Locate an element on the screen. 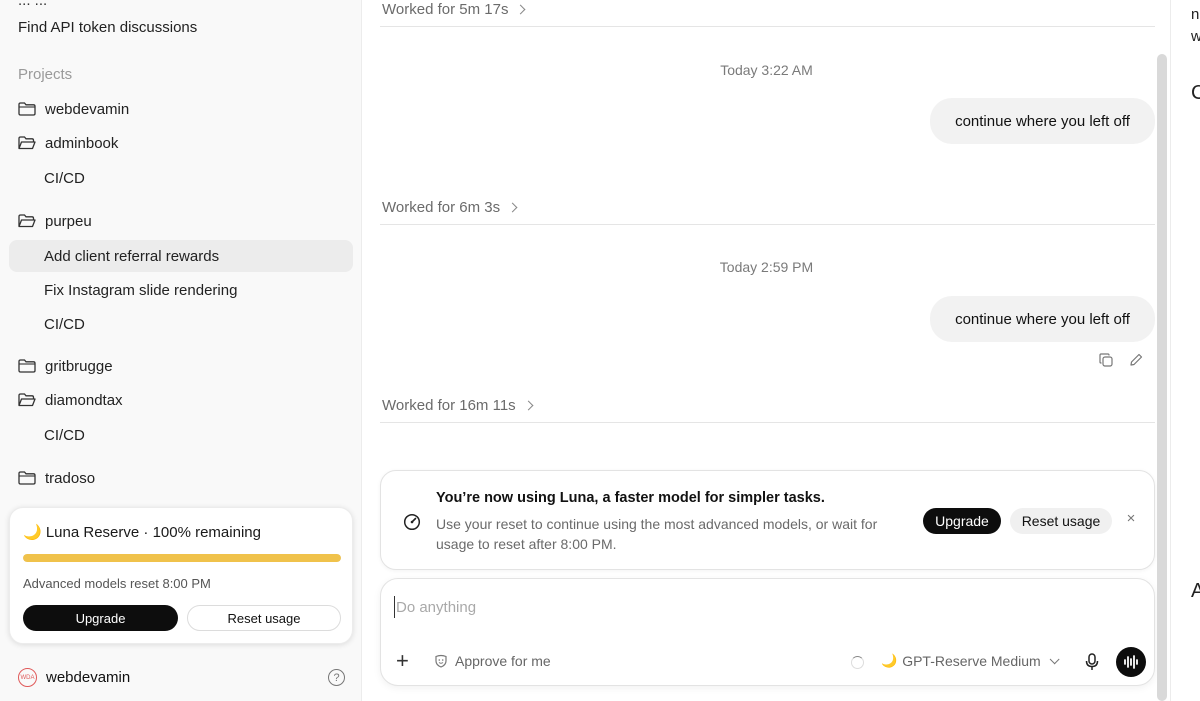 This screenshot has width=1200, height=701. sidebar-item-find-api-token: Find API token discussions is located at coordinates (181, 27).